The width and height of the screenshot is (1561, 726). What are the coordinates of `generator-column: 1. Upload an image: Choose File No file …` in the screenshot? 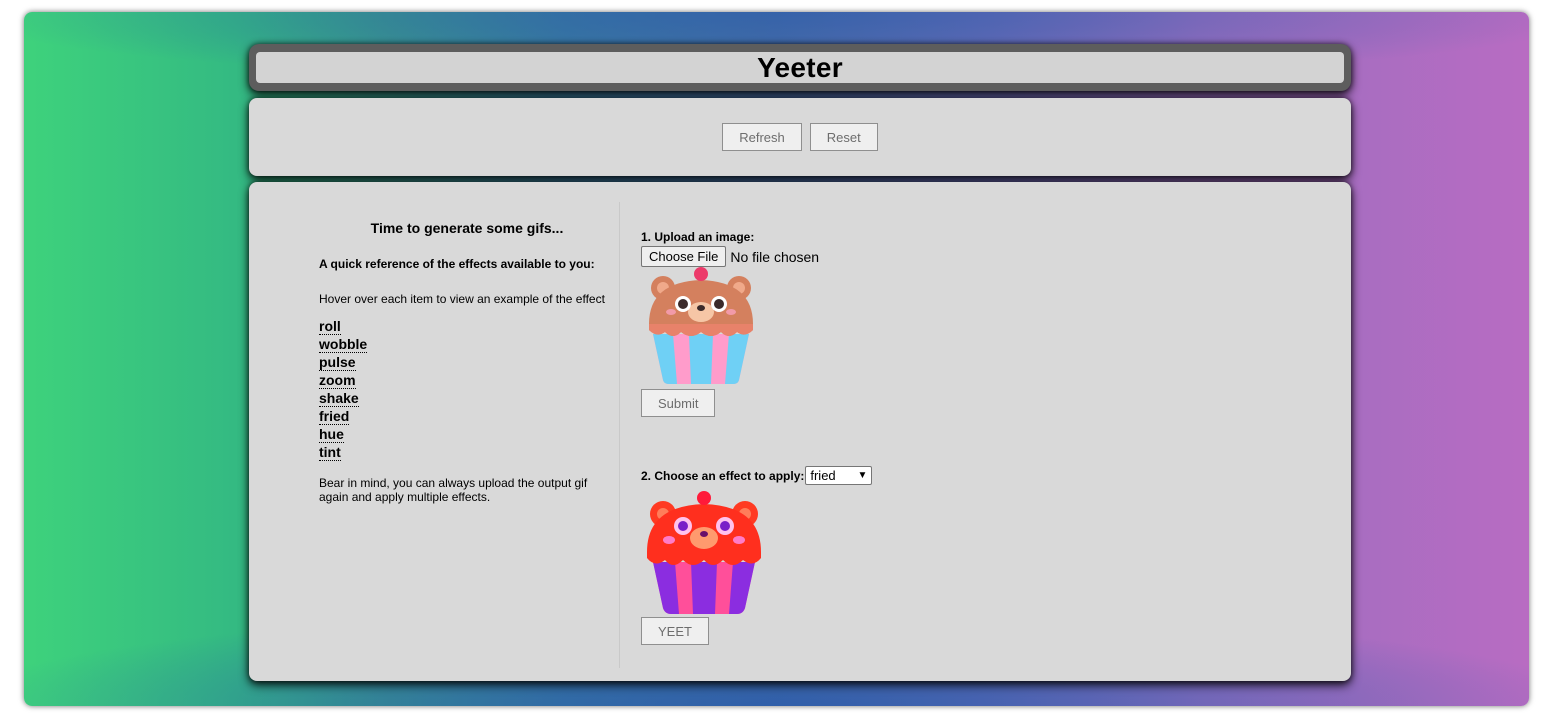 It's located at (757, 437).